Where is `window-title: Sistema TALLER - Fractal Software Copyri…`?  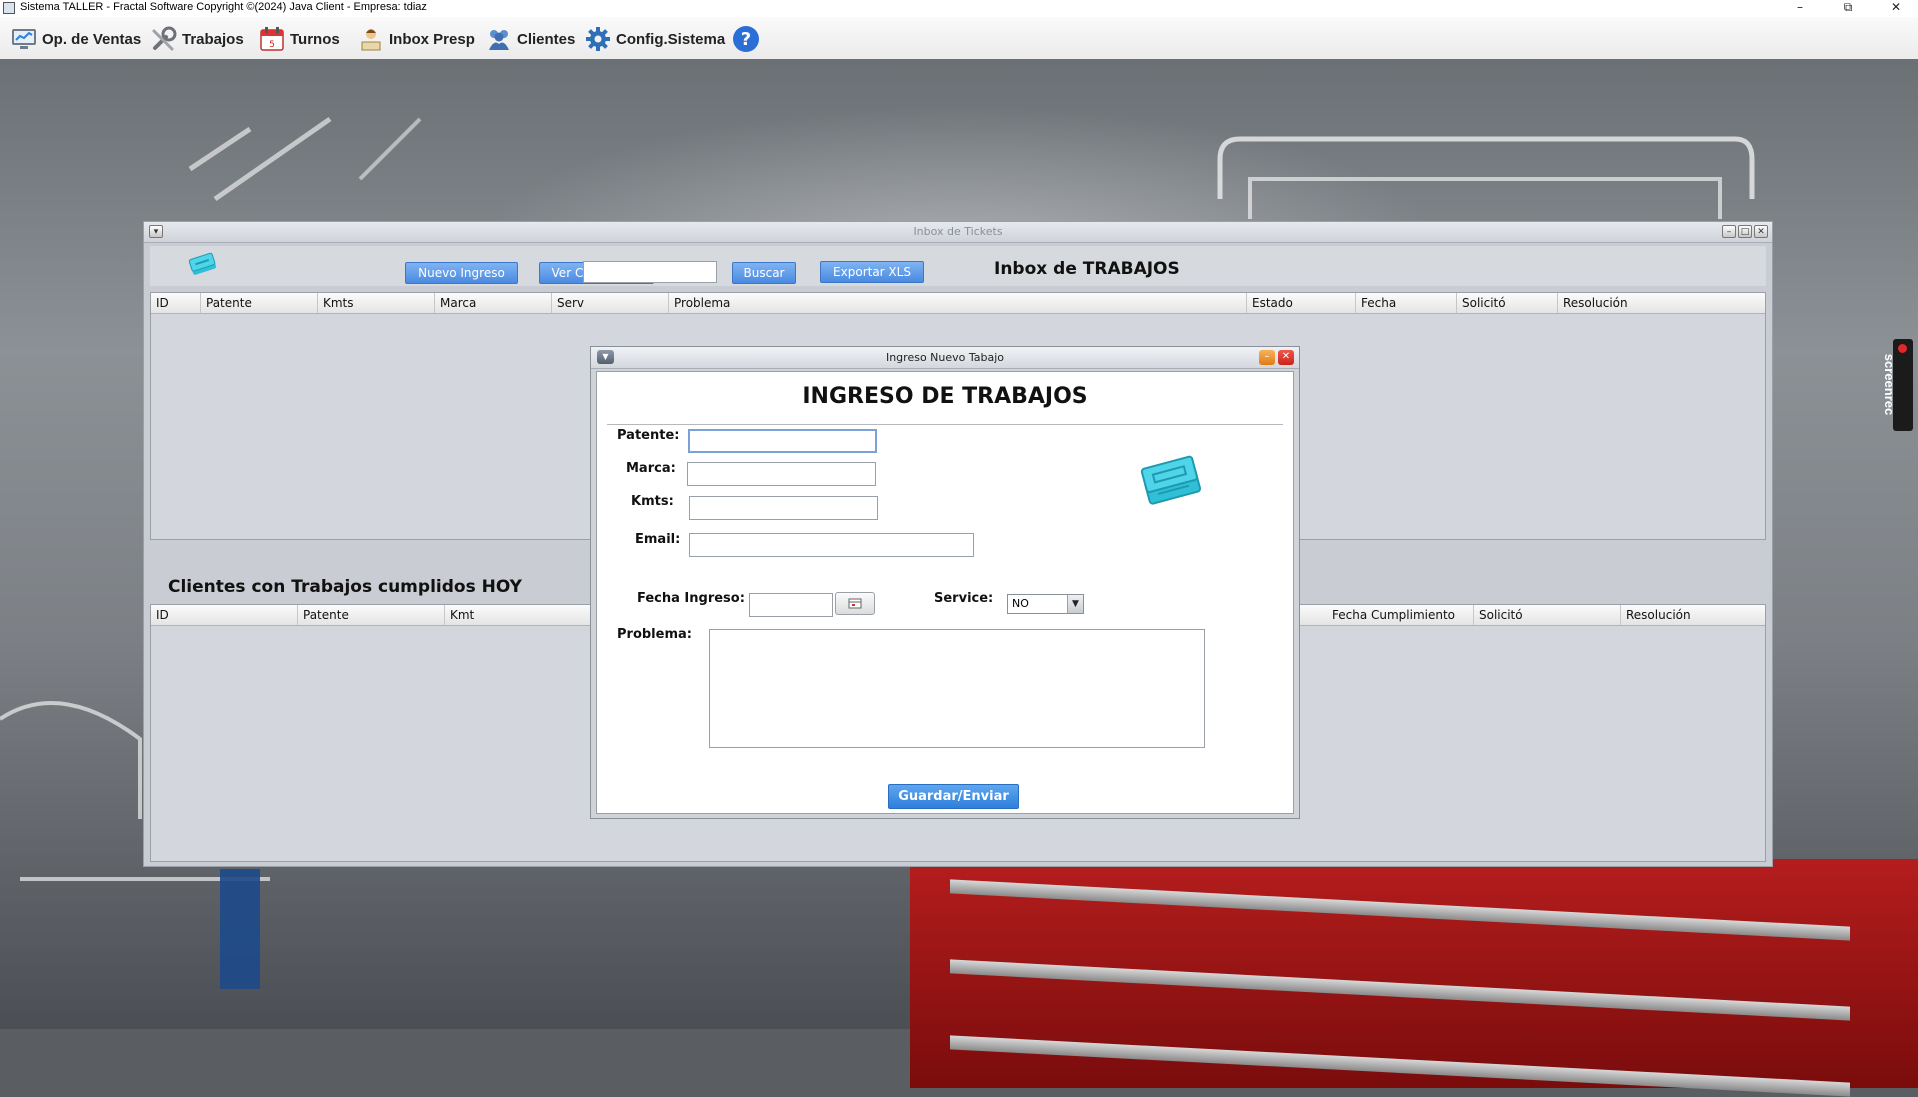
window-title: Sistema TALLER - Fractal Software Copyri… is located at coordinates (223, 7).